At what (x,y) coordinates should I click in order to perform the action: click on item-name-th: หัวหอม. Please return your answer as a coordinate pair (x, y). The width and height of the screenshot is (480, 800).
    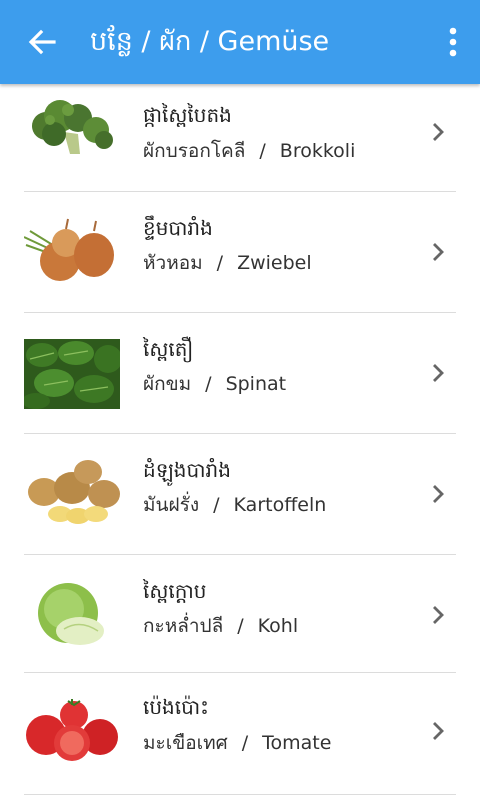
    Looking at the image, I should click on (173, 263).